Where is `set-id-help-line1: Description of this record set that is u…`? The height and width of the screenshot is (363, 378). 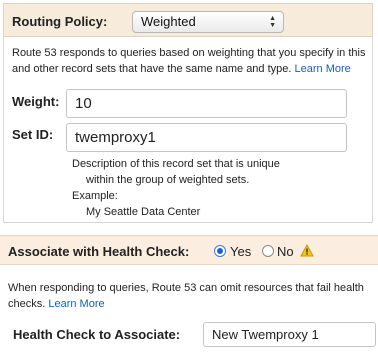 set-id-help-line1: Description of this record set that is u… is located at coordinates (176, 164).